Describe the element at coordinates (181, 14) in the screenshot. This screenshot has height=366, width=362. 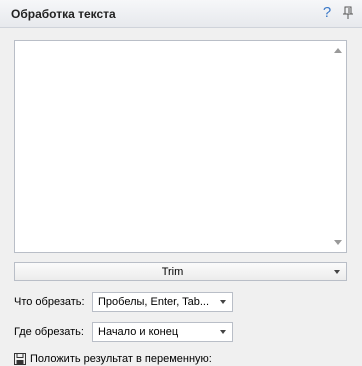
I see `panel-header: Обработка текста ?` at that location.